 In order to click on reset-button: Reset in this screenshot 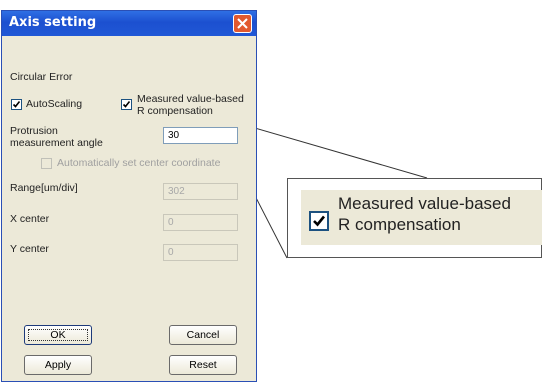, I will do `click(203, 365)`.